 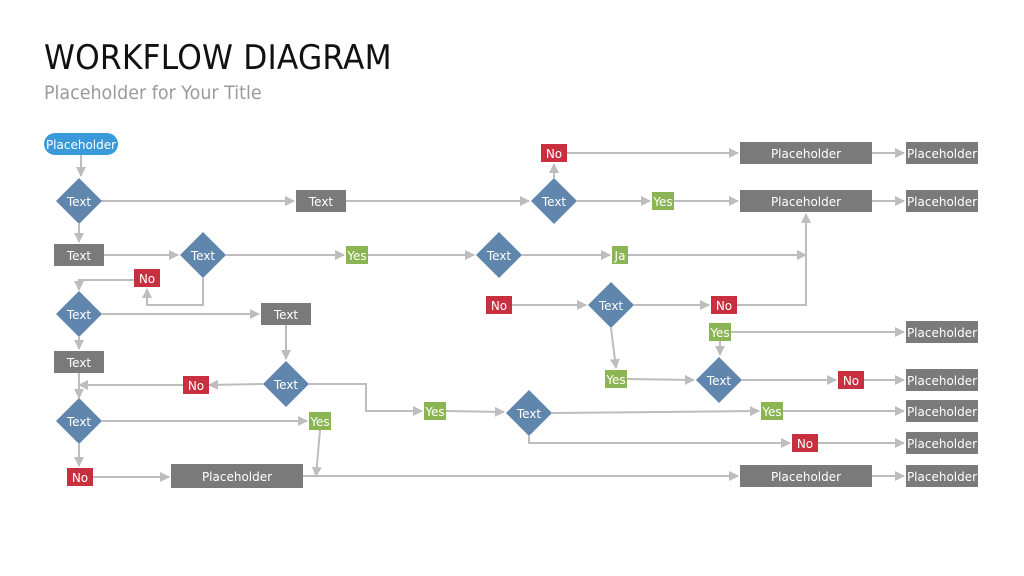 I want to click on start-node: Placeholder, so click(x=81, y=144).